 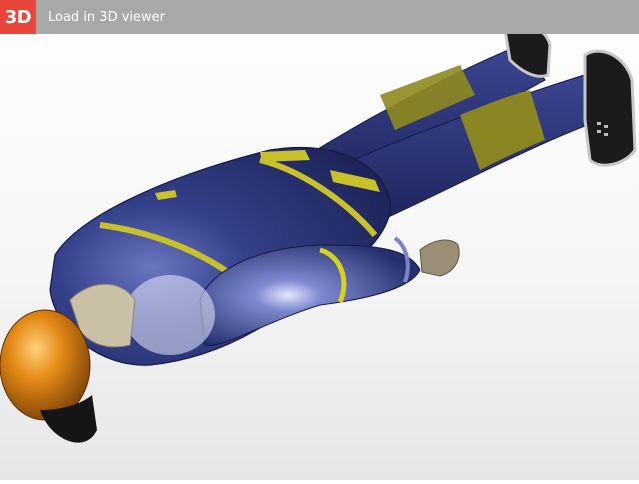 What do you see at coordinates (18, 17) in the screenshot?
I see `3d-badge: 3D` at bounding box center [18, 17].